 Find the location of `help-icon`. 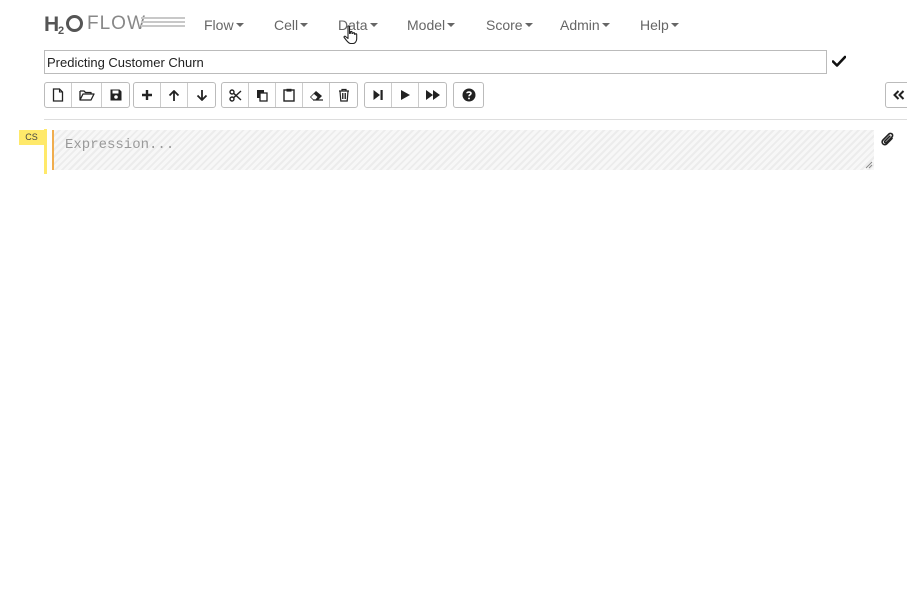

help-icon is located at coordinates (468, 95).